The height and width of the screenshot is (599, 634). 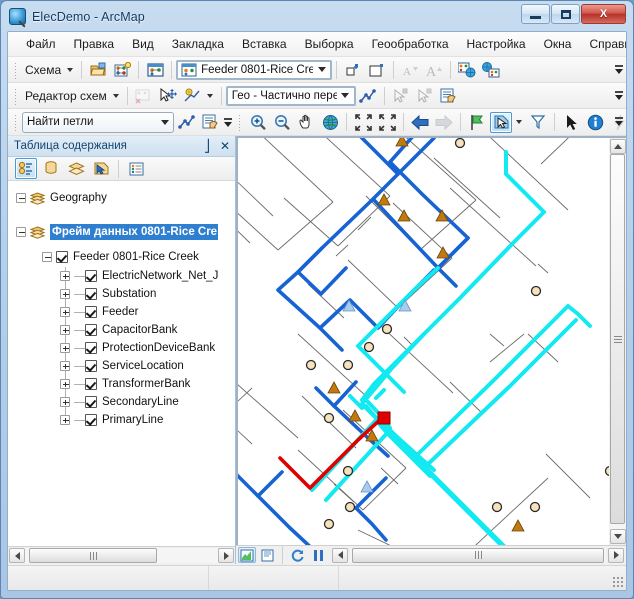 What do you see at coordinates (138, 257) in the screenshot?
I see `toc-node-feeder-group: Feeder 0801-Rice Creek` at bounding box center [138, 257].